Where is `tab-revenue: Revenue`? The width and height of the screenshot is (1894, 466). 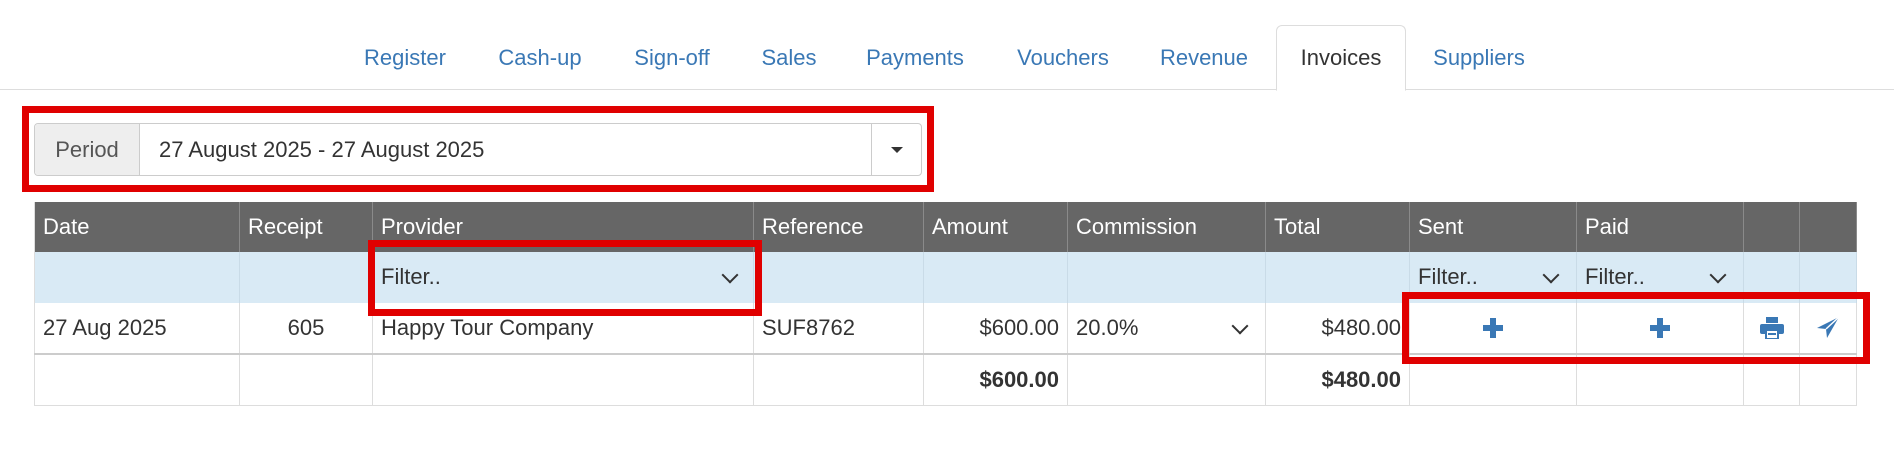 tab-revenue: Revenue is located at coordinates (1204, 58).